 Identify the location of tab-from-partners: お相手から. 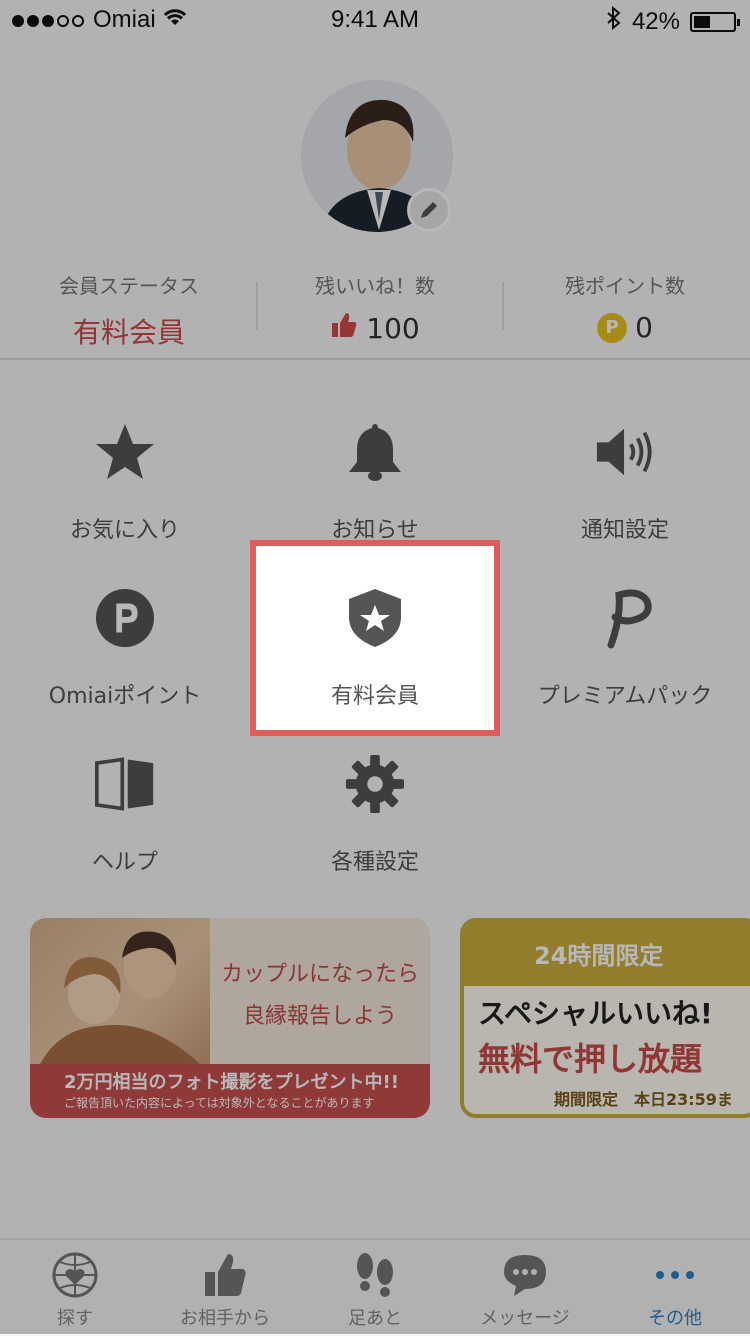
(225, 1288).